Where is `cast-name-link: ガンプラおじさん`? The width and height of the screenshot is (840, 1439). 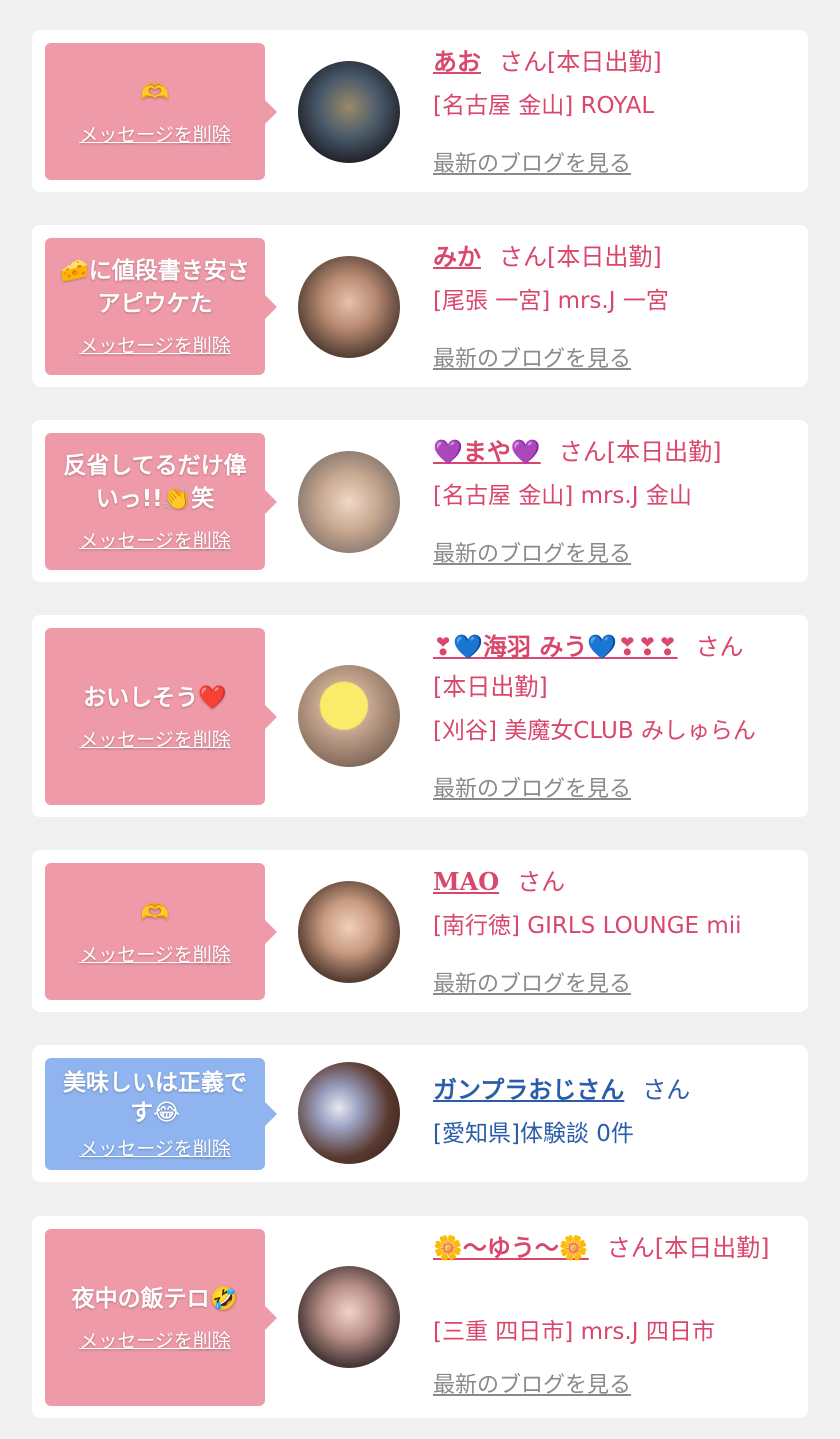
cast-name-link: ガンプラおじさん is located at coordinates (528, 1090).